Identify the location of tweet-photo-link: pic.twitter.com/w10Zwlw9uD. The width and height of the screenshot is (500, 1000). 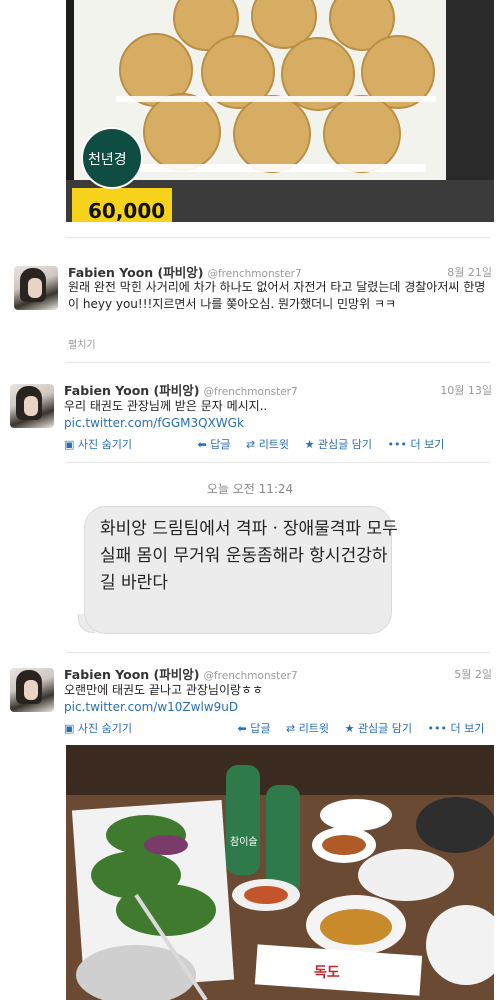
(151, 707).